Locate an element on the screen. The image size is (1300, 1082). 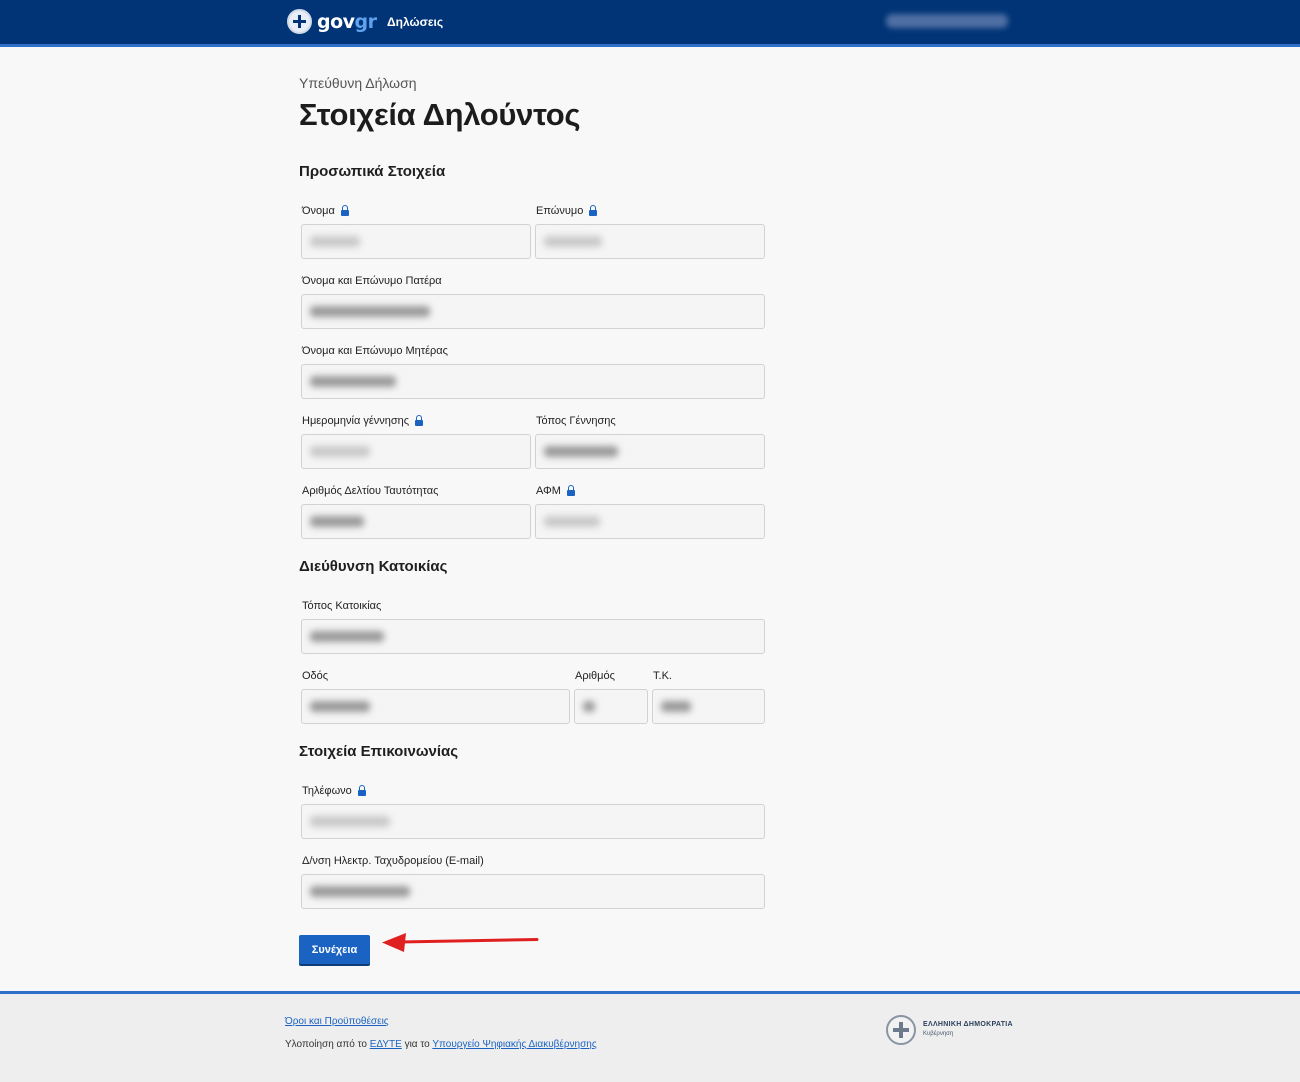
mother-name-label: Όνομα και Επώνυμο Μητέρας is located at coordinates (375, 351).